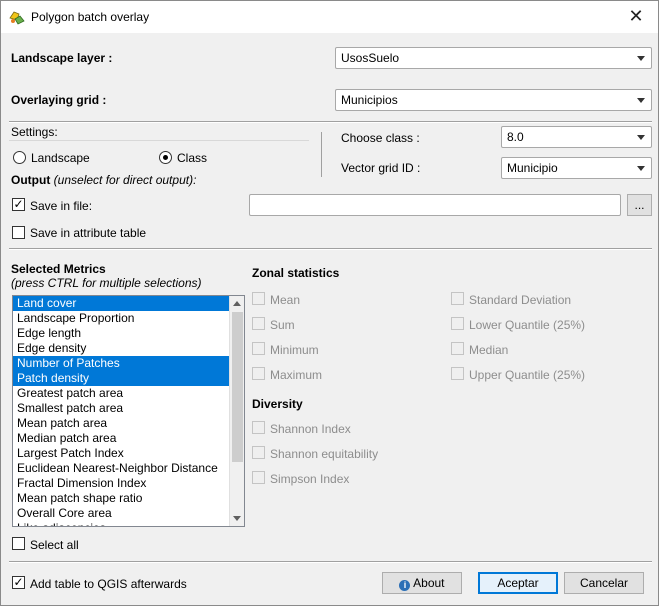 This screenshot has width=659, height=606. I want to click on overlaying-grid-value: Municipios, so click(369, 100).